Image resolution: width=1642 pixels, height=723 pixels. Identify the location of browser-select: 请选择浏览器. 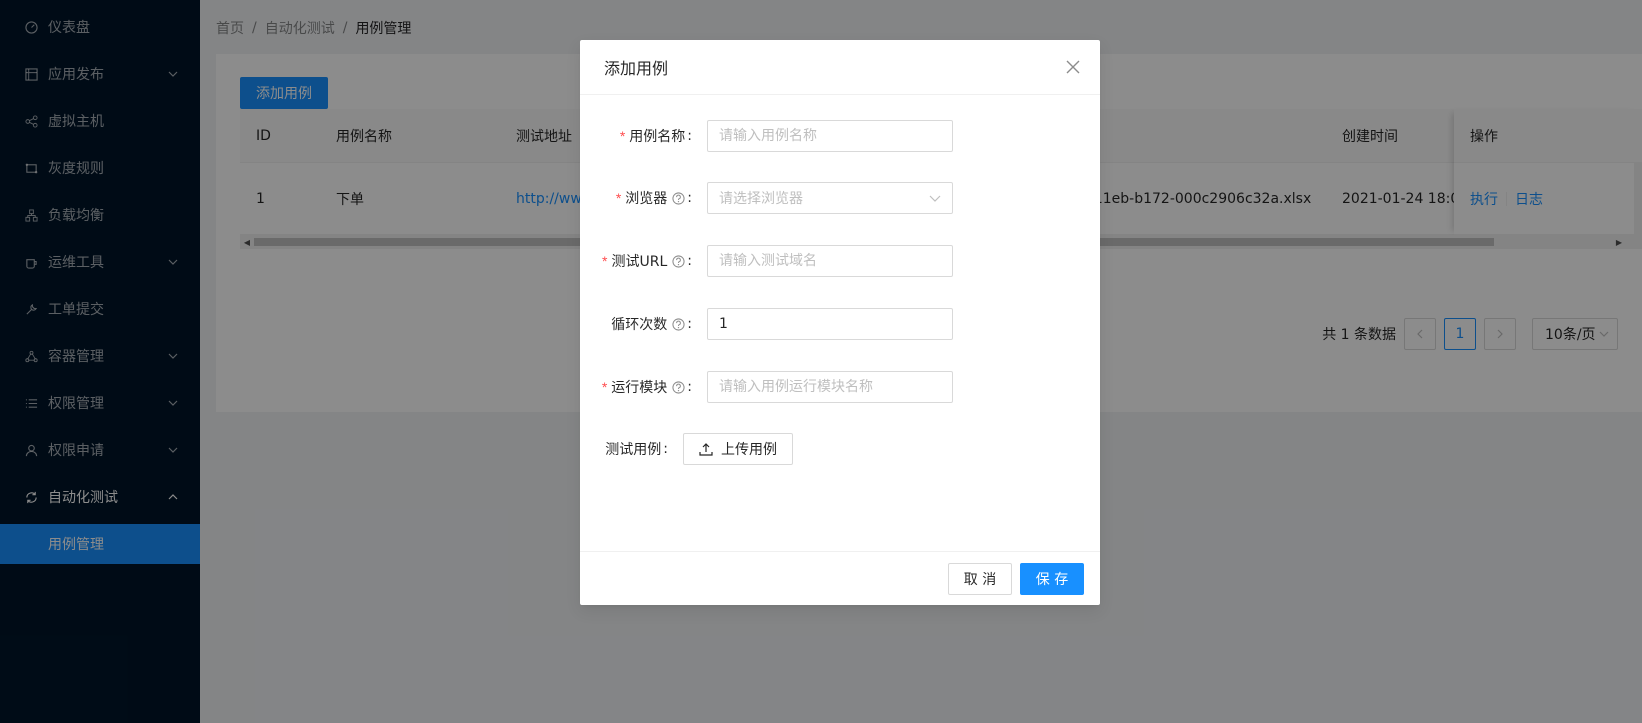
(830, 198).